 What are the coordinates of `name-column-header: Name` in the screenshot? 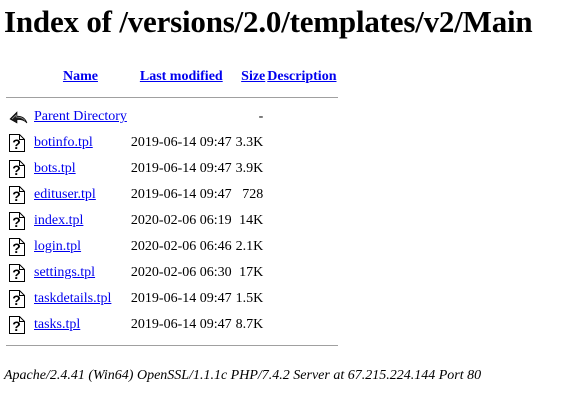 It's located at (80, 77).